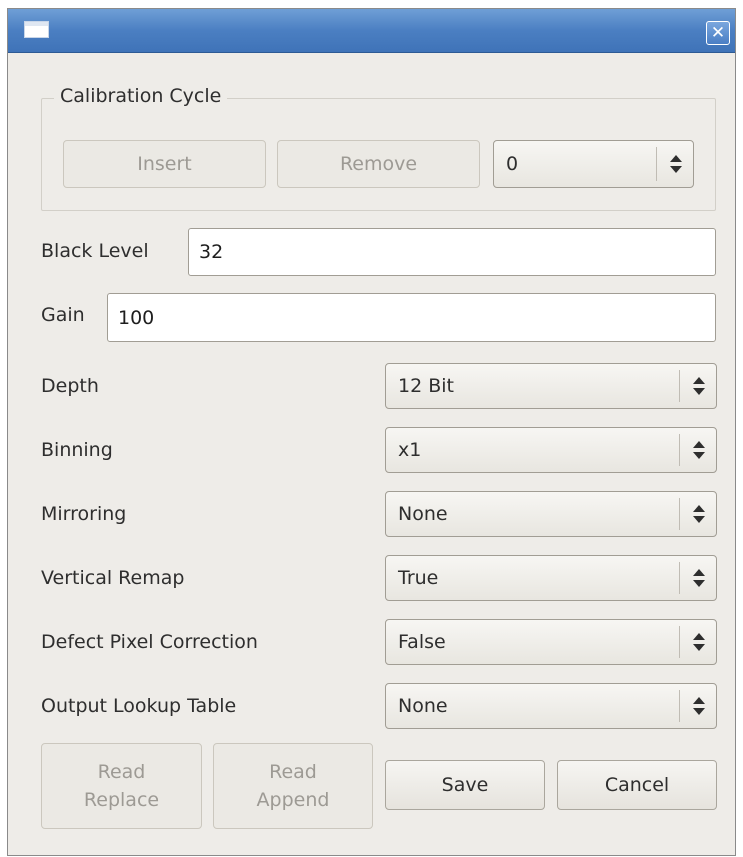  What do you see at coordinates (551, 514) in the screenshot?
I see `setting-select-2: None` at bounding box center [551, 514].